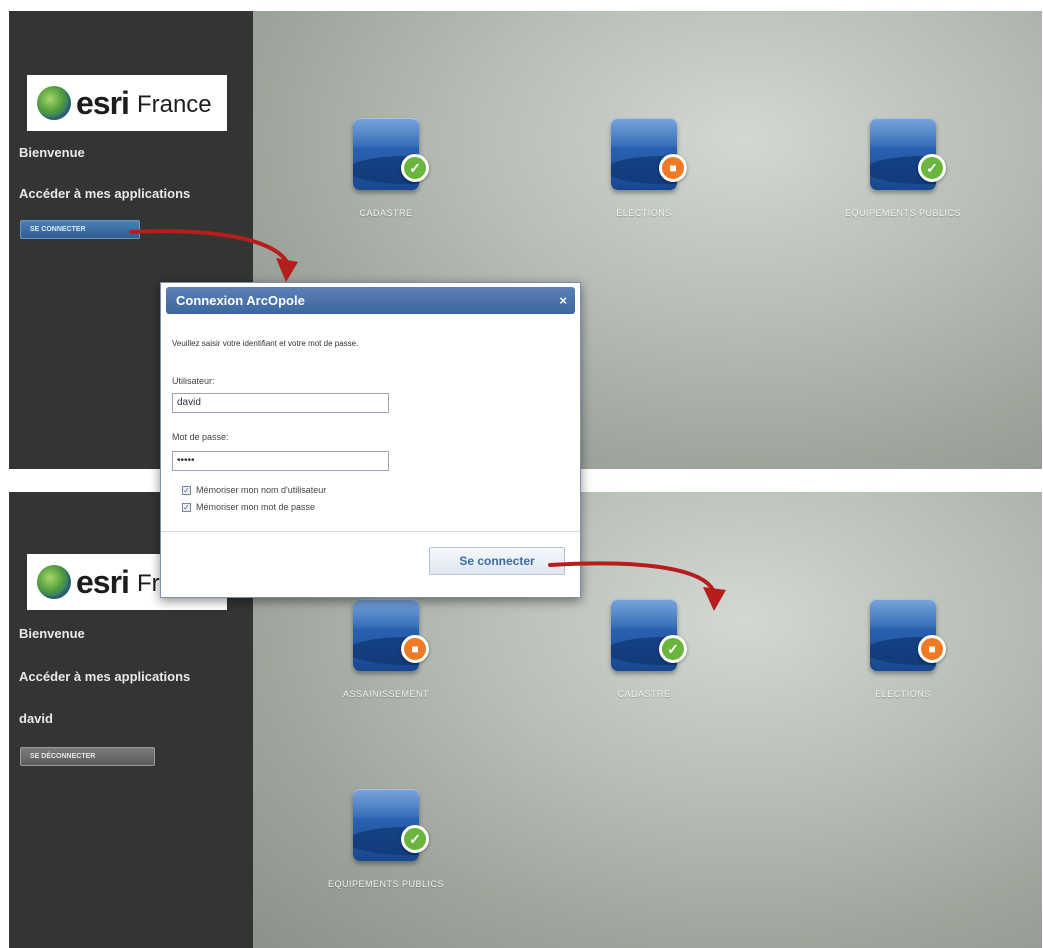  I want to click on logo-sub: France, so click(174, 104).